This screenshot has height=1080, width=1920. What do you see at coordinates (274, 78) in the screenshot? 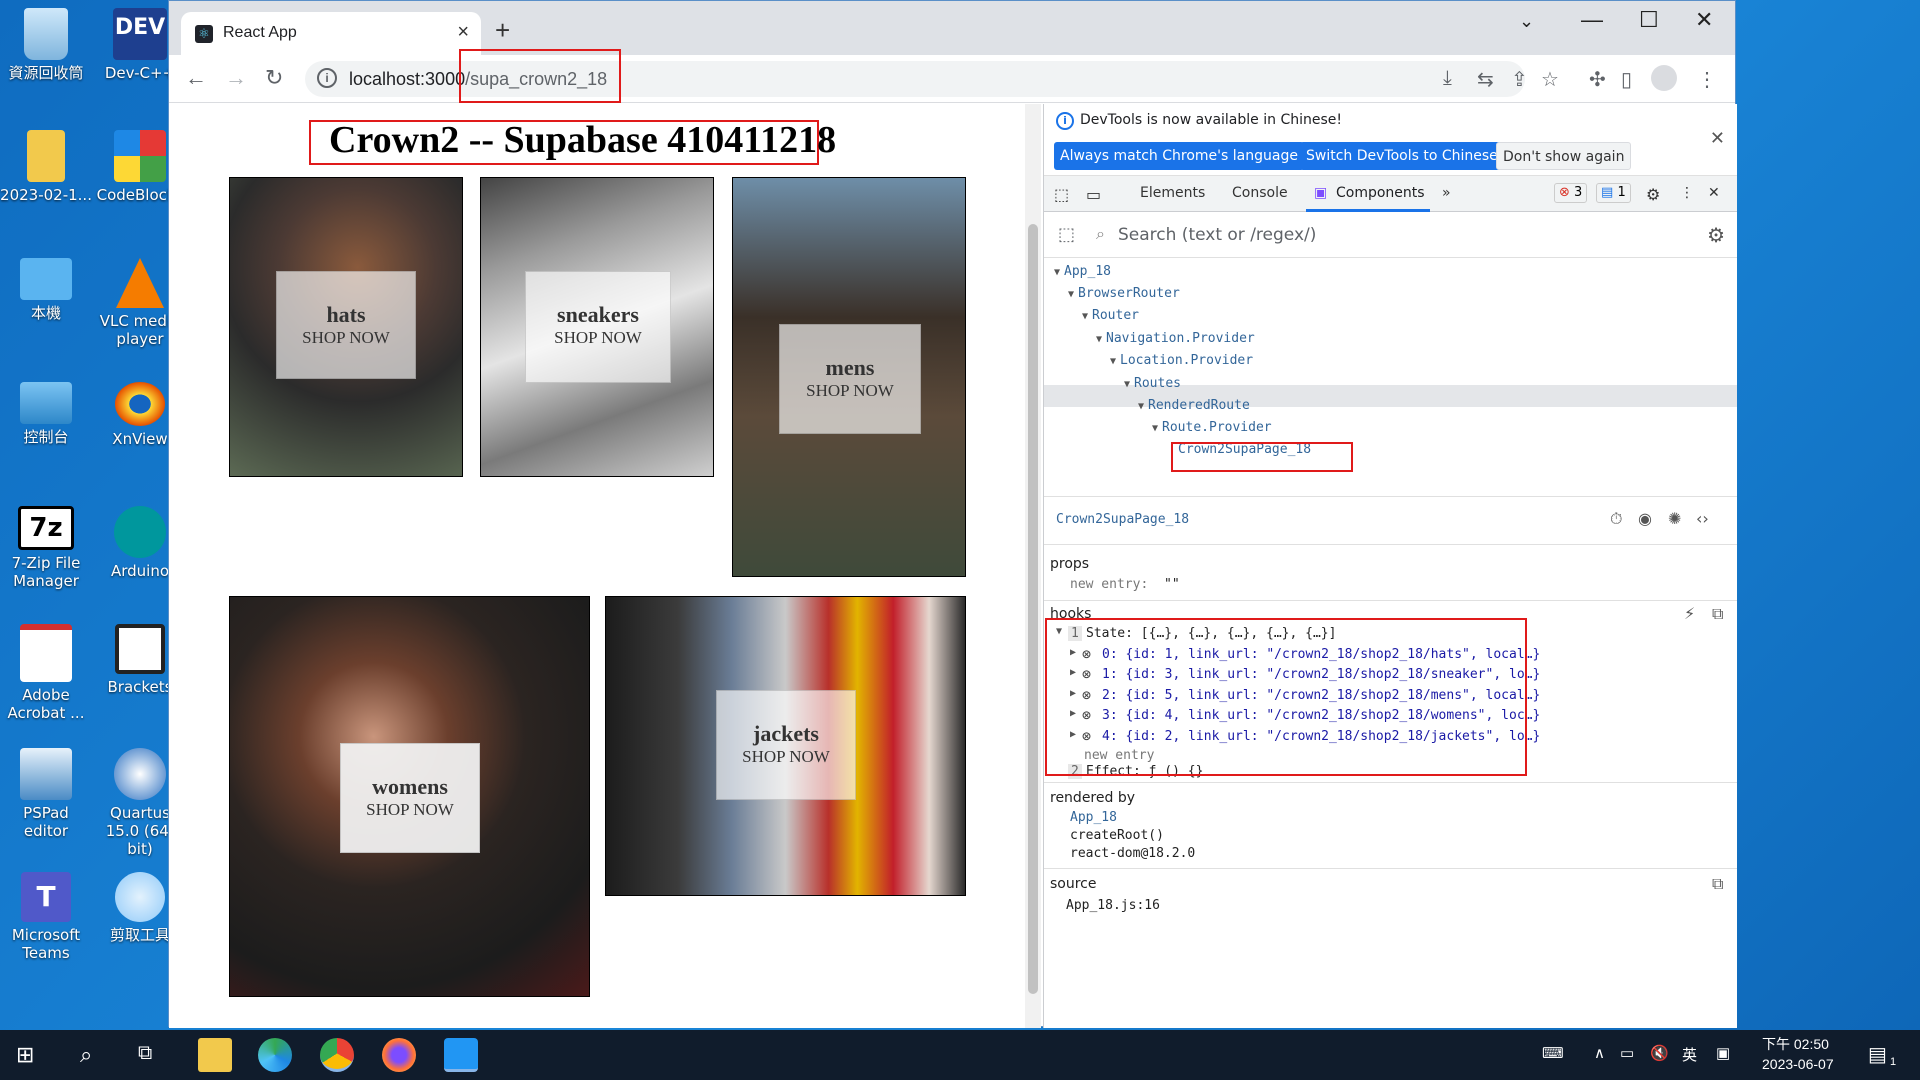
I see `reload-icon: ↻` at bounding box center [274, 78].